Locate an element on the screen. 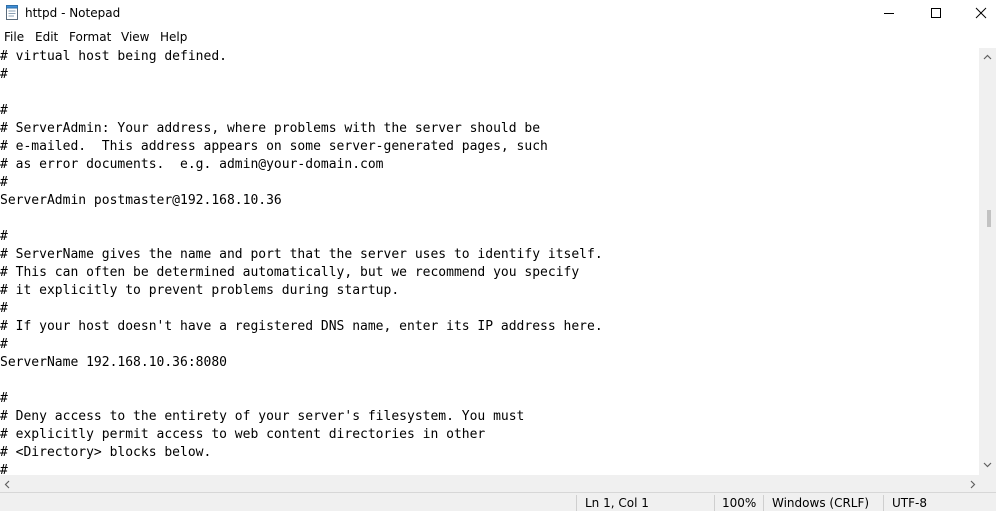 The image size is (996, 511). maximize-icon is located at coordinates (936, 13).